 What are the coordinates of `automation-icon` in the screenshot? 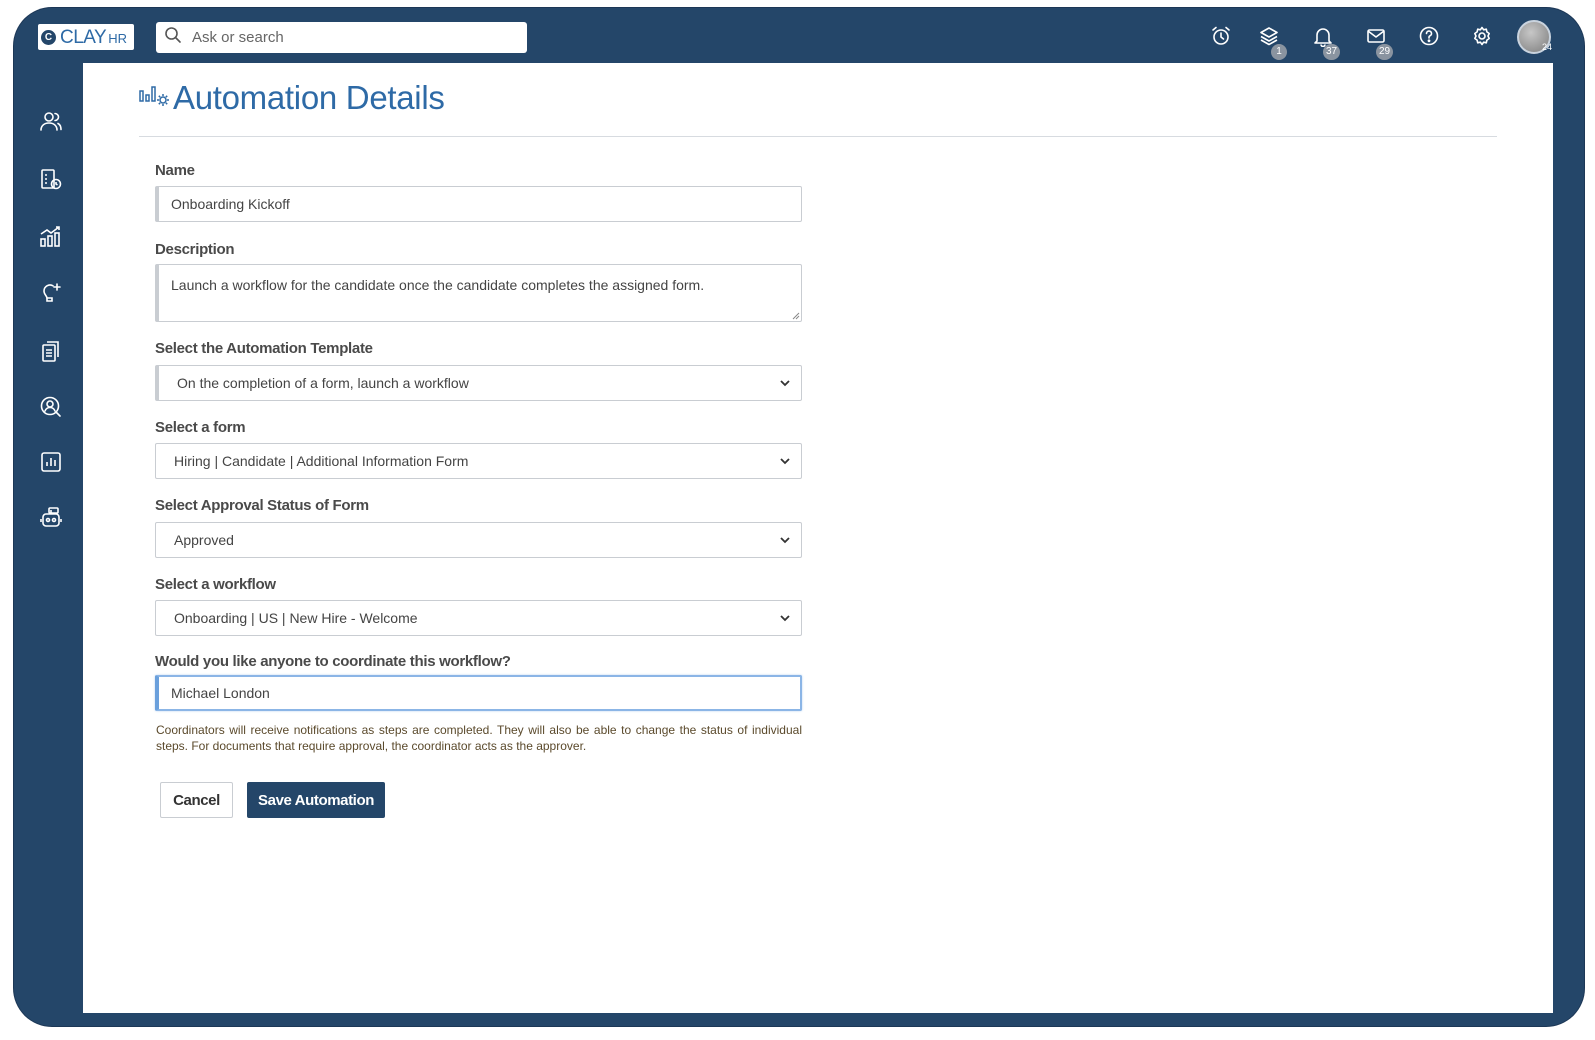 It's located at (155, 96).